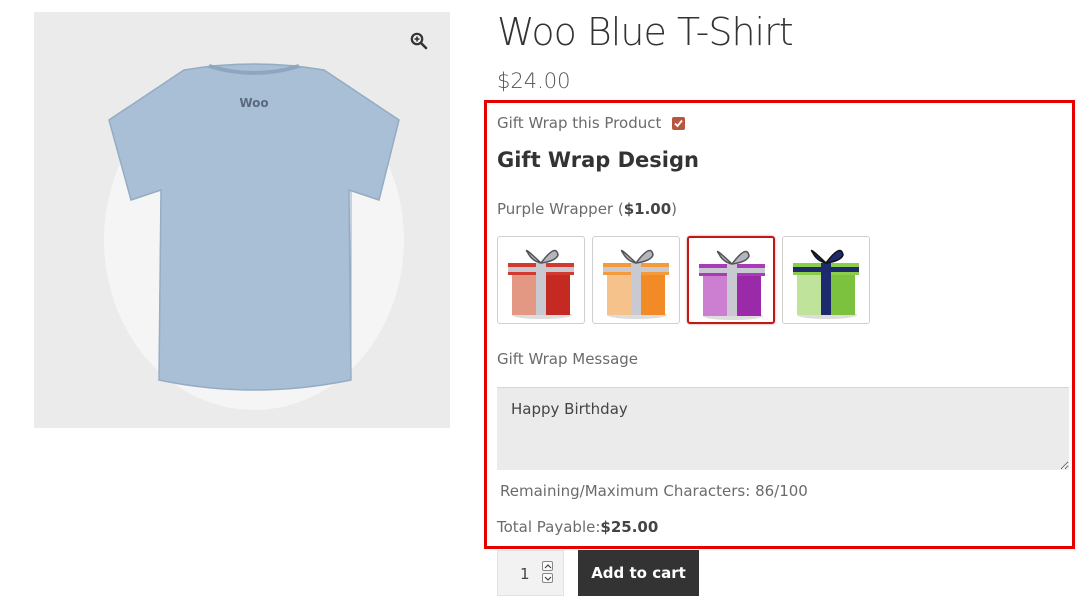 Image resolution: width=1080 pixels, height=608 pixels. What do you see at coordinates (826, 284) in the screenshot?
I see `green-gift-icon` at bounding box center [826, 284].